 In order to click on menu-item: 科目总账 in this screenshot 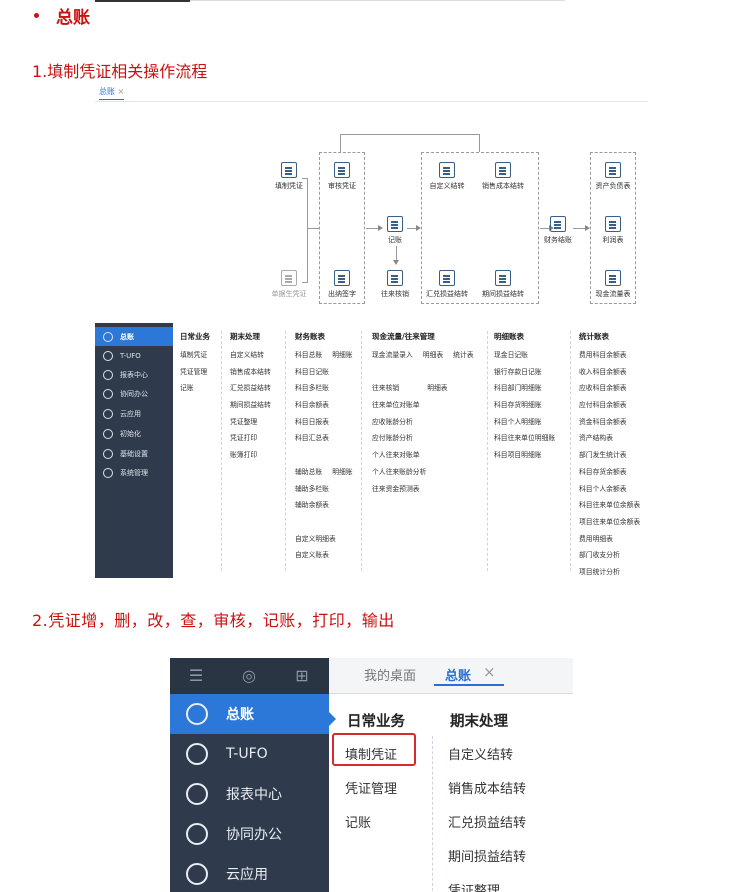, I will do `click(308, 355)`.